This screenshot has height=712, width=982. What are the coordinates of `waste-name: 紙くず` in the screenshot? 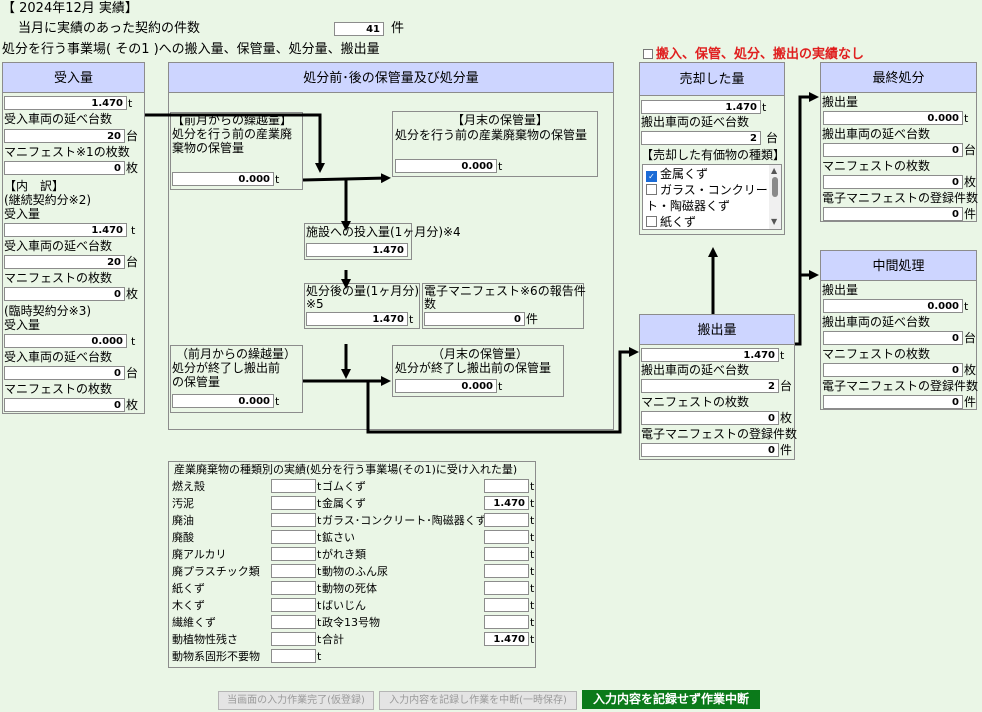 It's located at (188, 588).